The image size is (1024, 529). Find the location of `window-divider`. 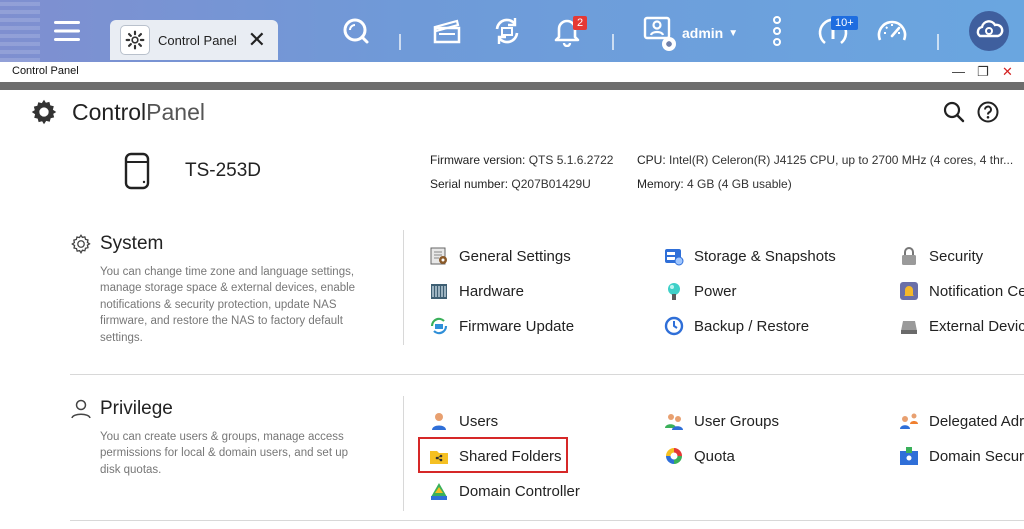

window-divider is located at coordinates (512, 86).